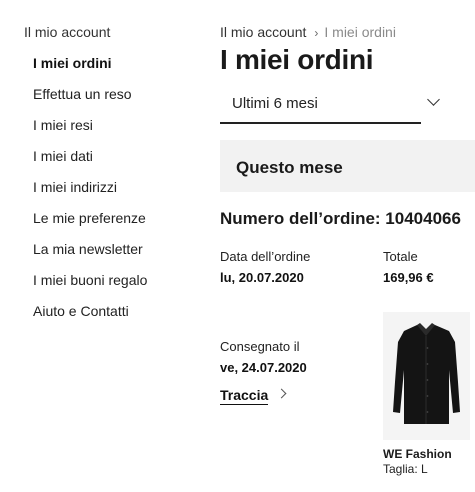 The image size is (475, 492). Describe the element at coordinates (417, 454) in the screenshot. I see `product-brand: WE Fashion` at that location.